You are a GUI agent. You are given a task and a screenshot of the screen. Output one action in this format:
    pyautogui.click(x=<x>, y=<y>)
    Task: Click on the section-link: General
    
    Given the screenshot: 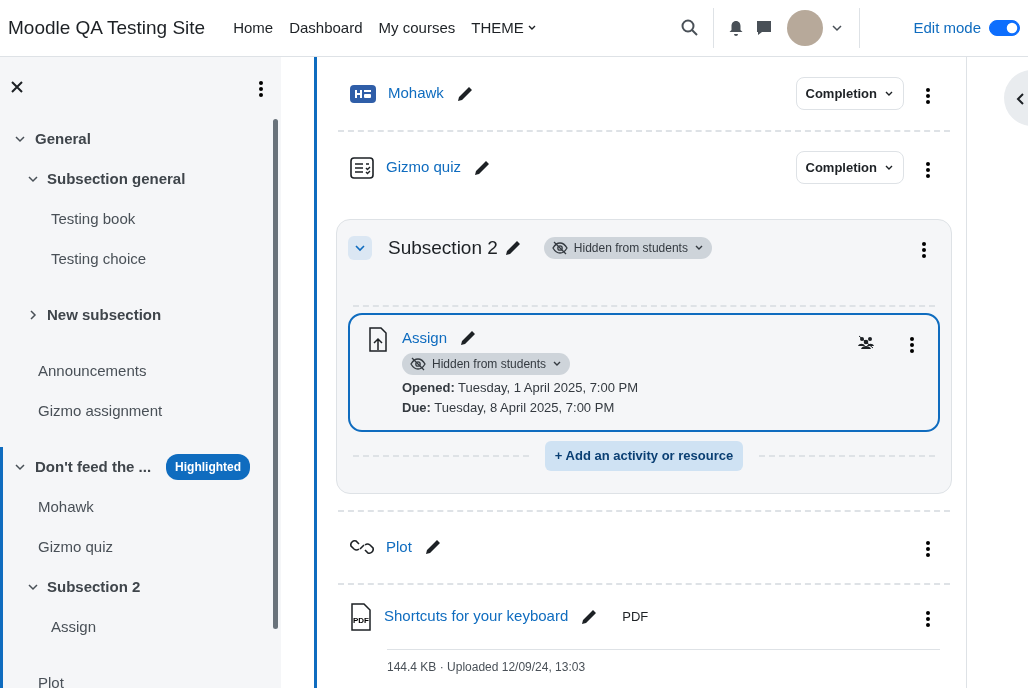 What is the action you would take?
    pyautogui.click(x=63, y=139)
    